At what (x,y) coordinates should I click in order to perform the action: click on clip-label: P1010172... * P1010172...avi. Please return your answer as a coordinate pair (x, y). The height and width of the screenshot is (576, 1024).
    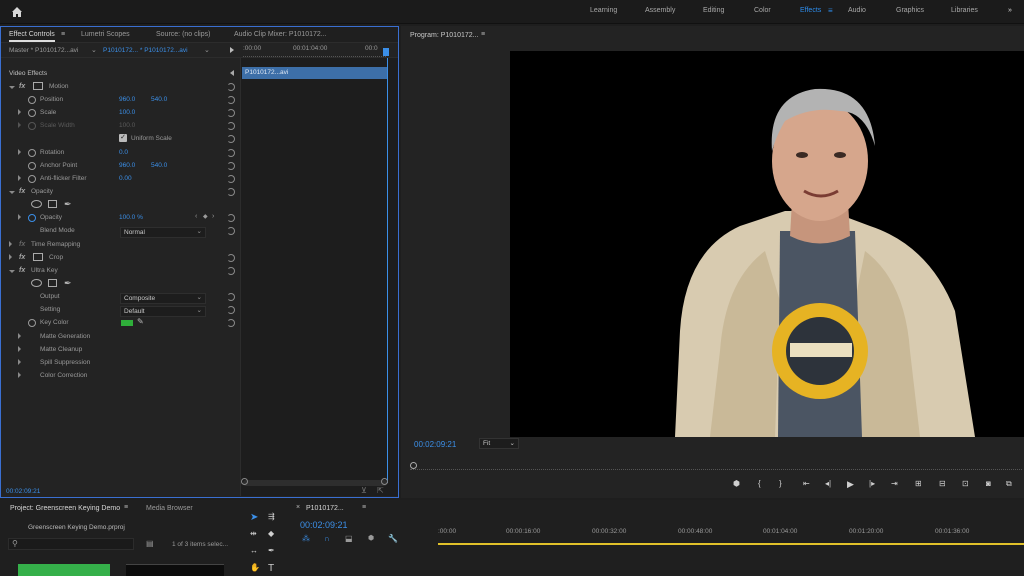
    Looking at the image, I should click on (145, 50).